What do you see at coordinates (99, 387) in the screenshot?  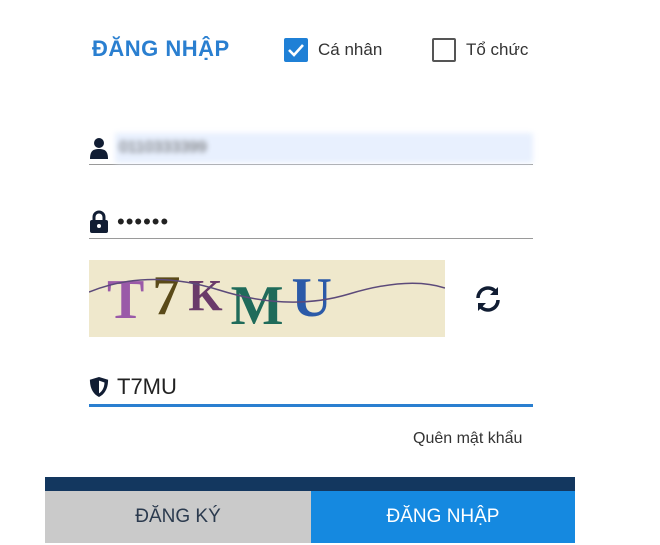 I see `shield-icon` at bounding box center [99, 387].